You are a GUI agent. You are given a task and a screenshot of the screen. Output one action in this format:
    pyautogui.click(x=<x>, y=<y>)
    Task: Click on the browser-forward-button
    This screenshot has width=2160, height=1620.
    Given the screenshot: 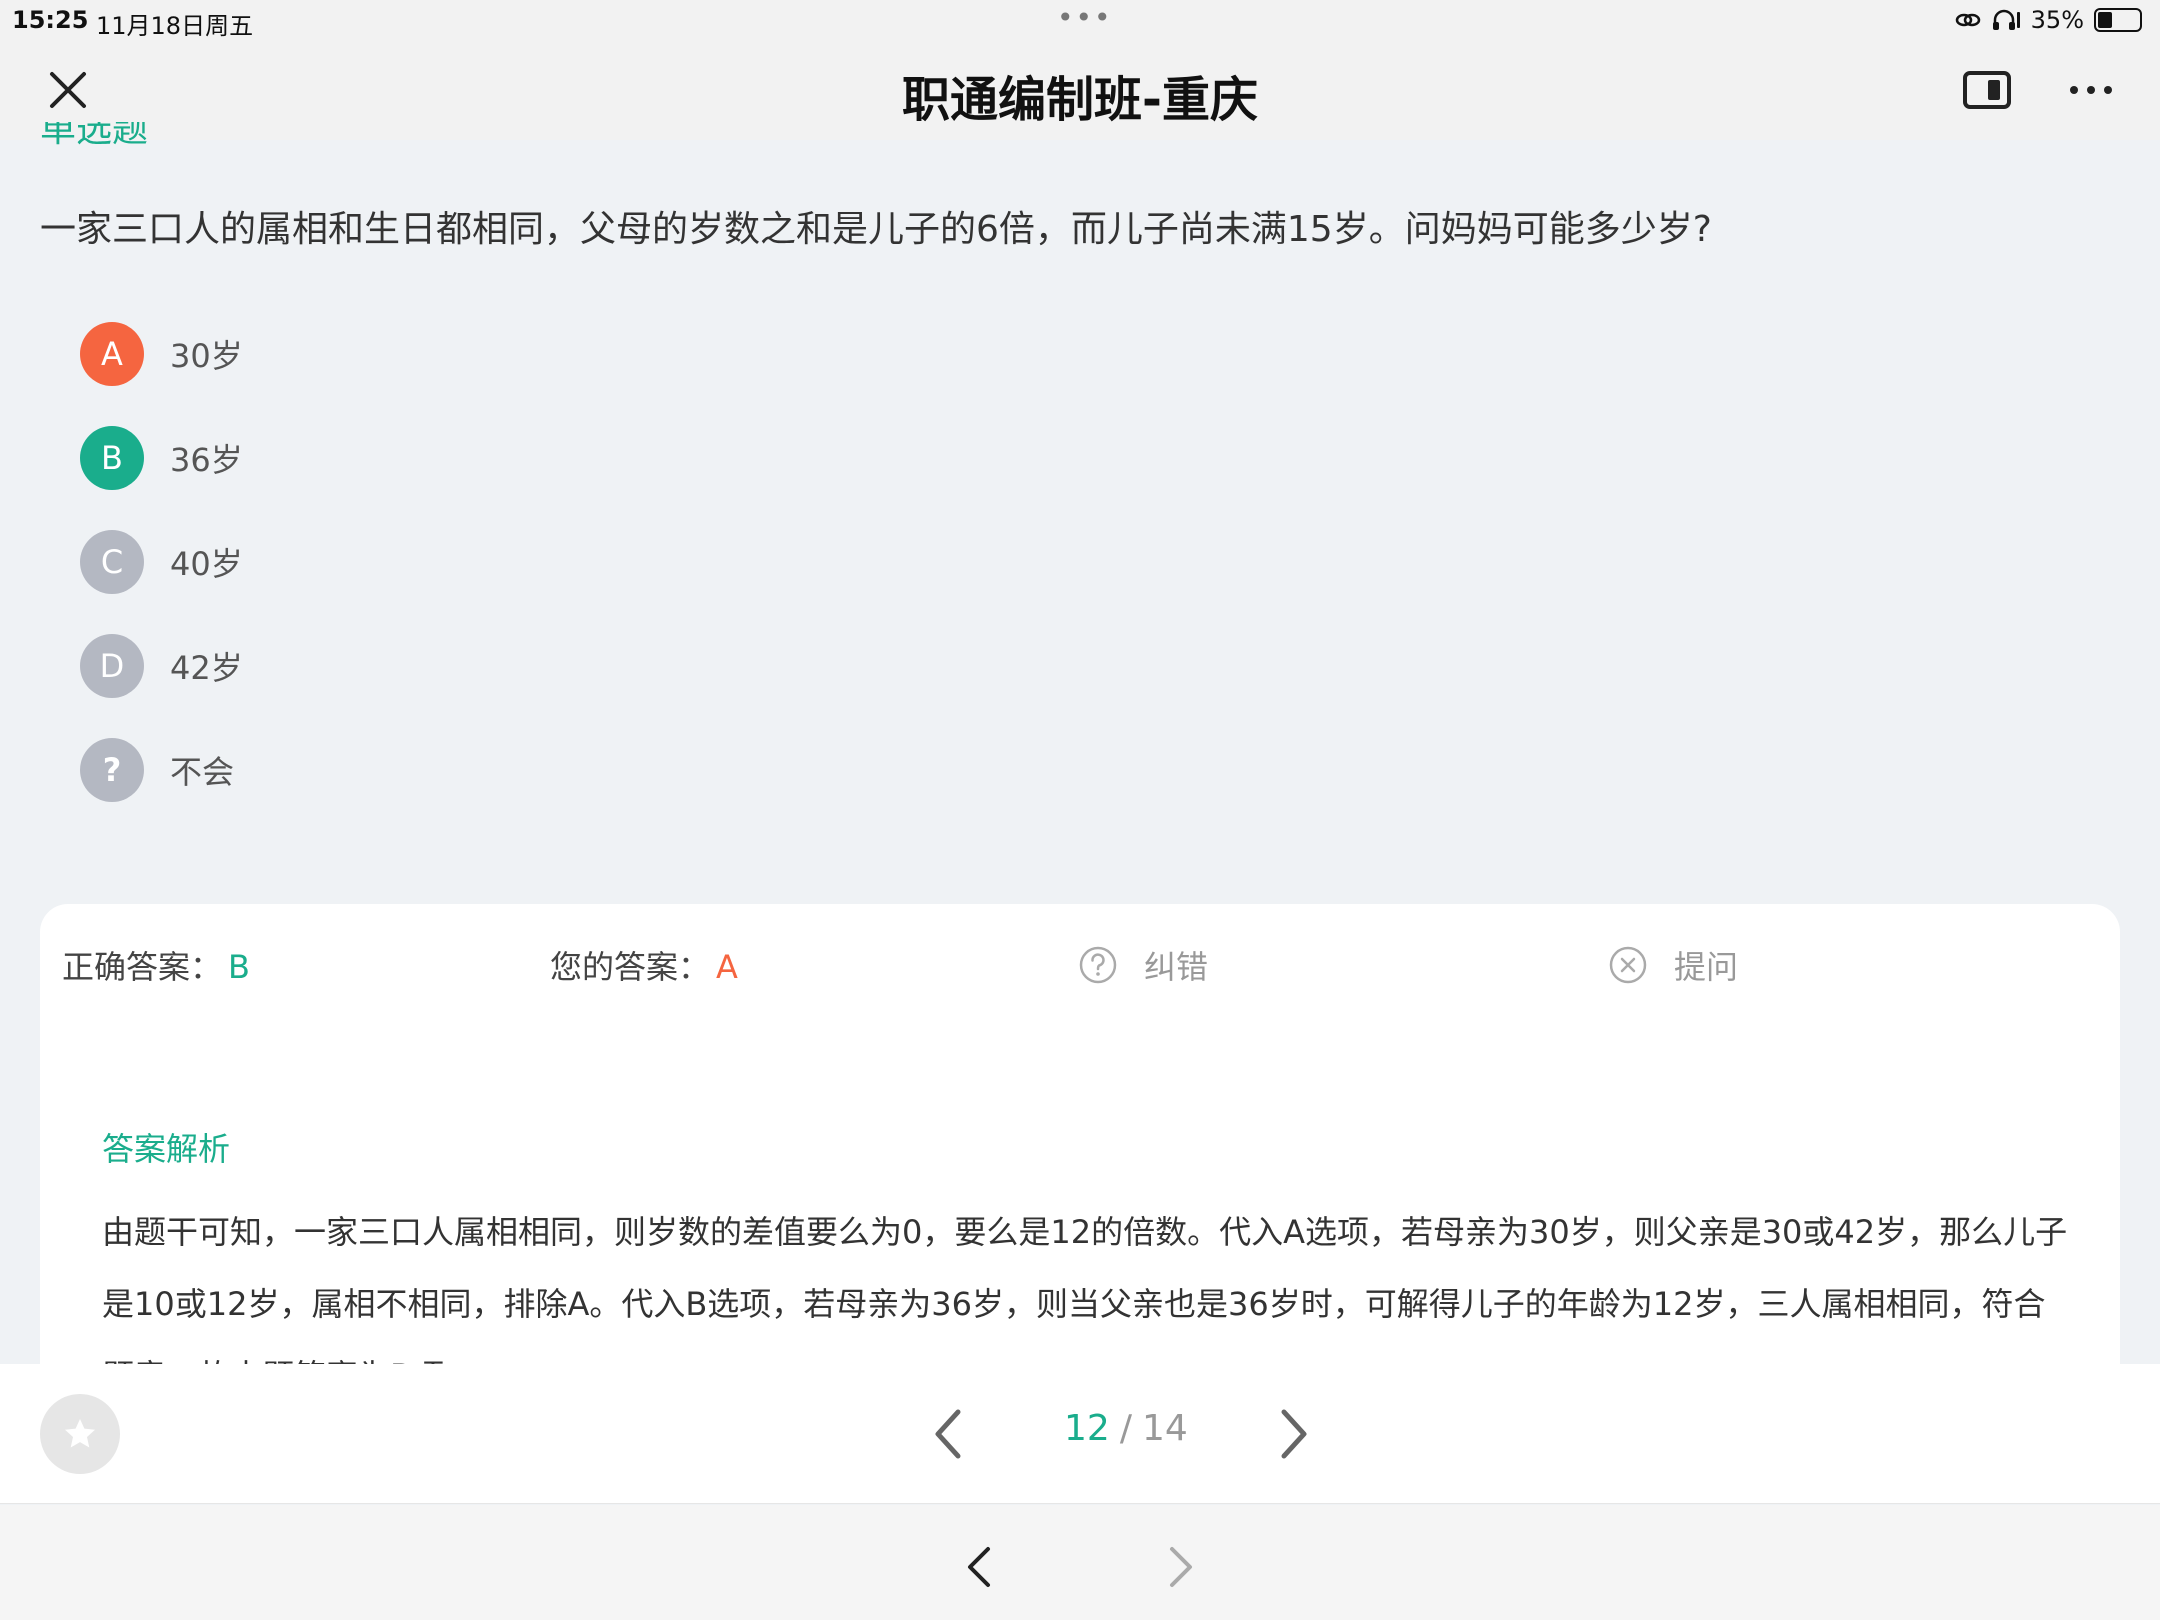 What is the action you would take?
    pyautogui.click(x=1180, y=1567)
    